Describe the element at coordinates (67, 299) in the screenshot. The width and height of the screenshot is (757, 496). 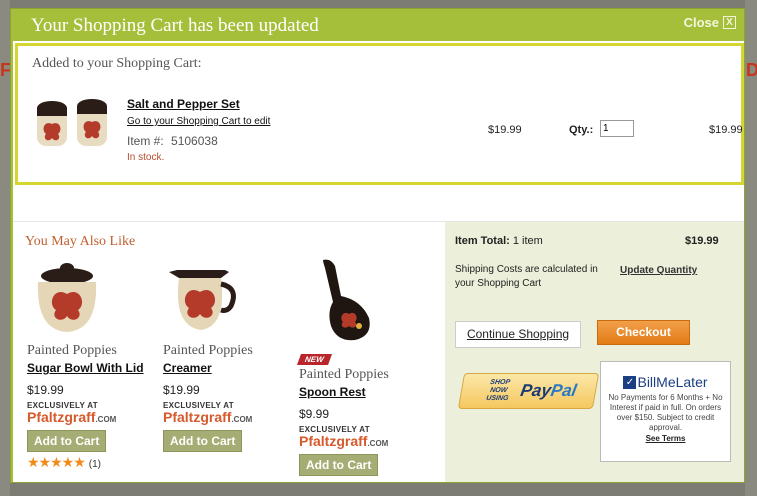
I see `sugar-bowl-image` at that location.